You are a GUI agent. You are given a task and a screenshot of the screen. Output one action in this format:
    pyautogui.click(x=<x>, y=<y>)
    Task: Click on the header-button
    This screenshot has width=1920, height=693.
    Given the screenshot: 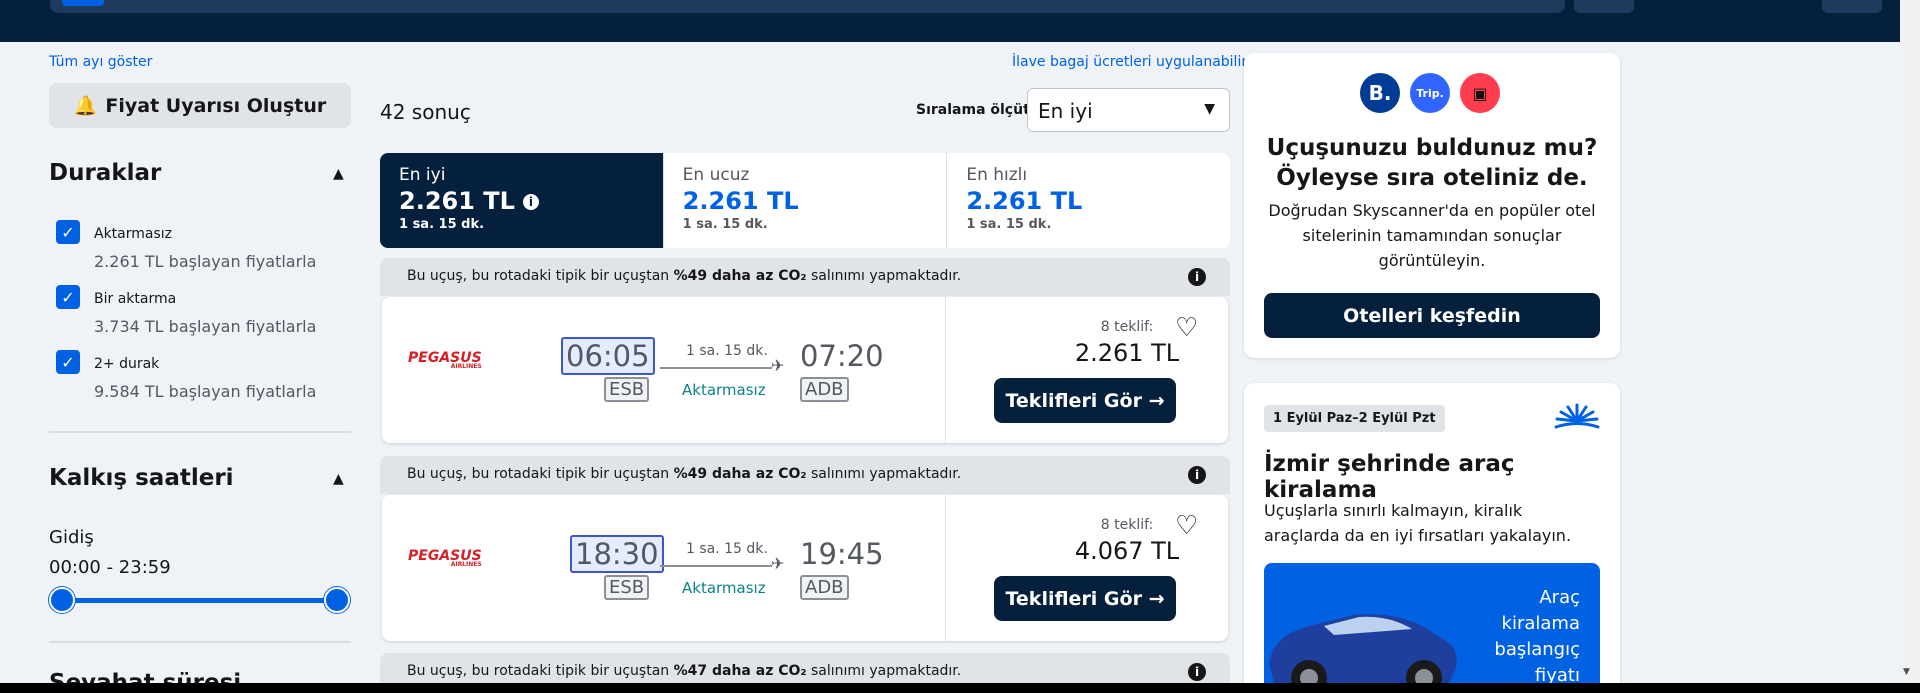 What is the action you would take?
    pyautogui.click(x=1604, y=6)
    